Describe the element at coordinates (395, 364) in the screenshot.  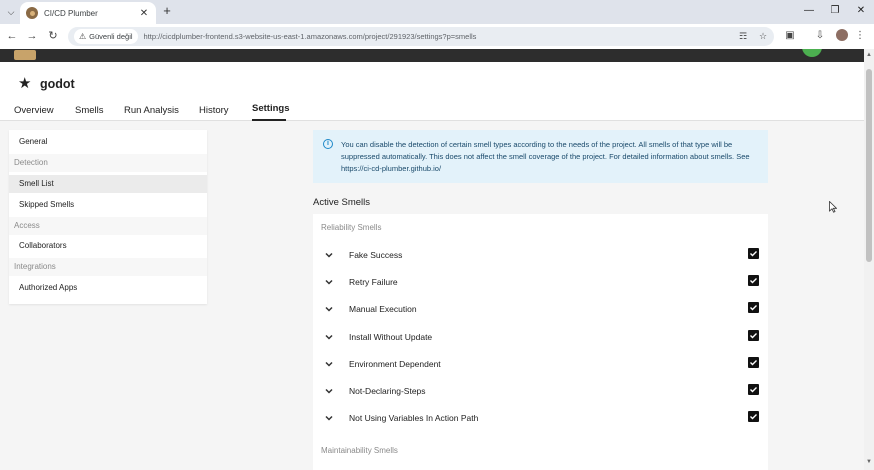
I see `smell-name: Environment Dependent` at that location.